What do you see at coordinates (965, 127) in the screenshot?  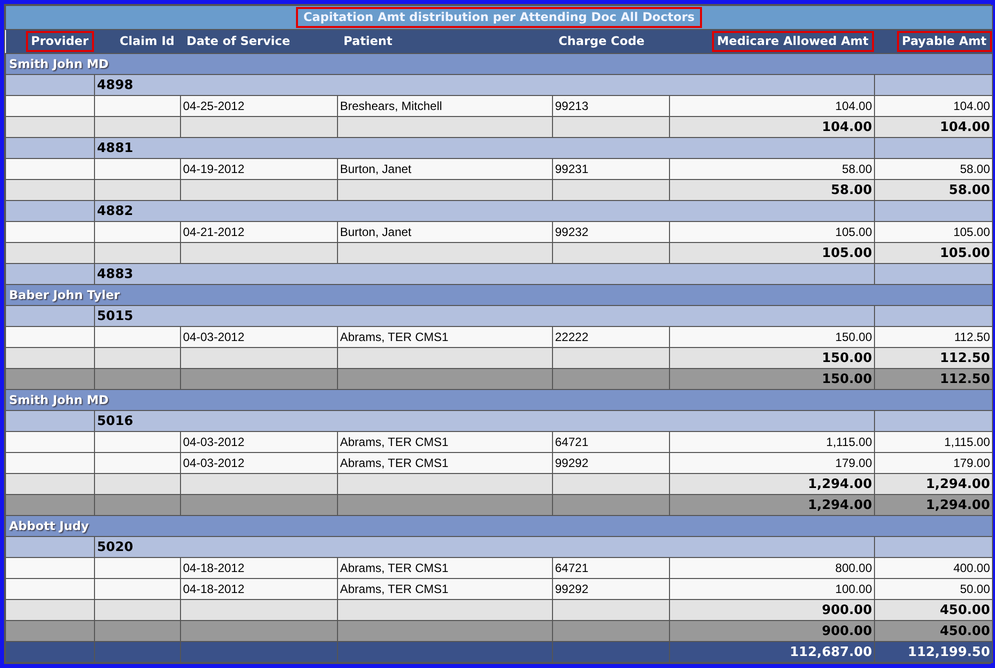 I see `payable-total: 104.00` at bounding box center [965, 127].